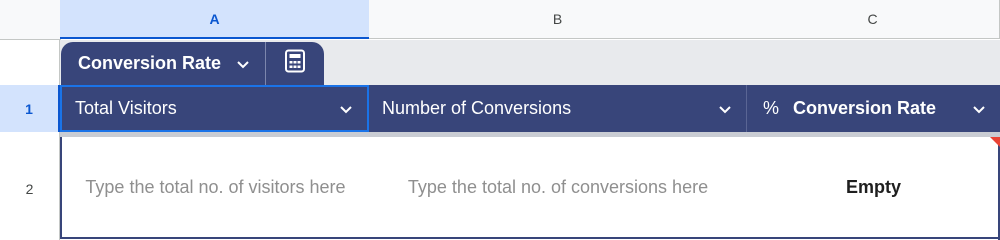 This screenshot has width=1000, height=240. I want to click on select-all-corner, so click(30, 20).